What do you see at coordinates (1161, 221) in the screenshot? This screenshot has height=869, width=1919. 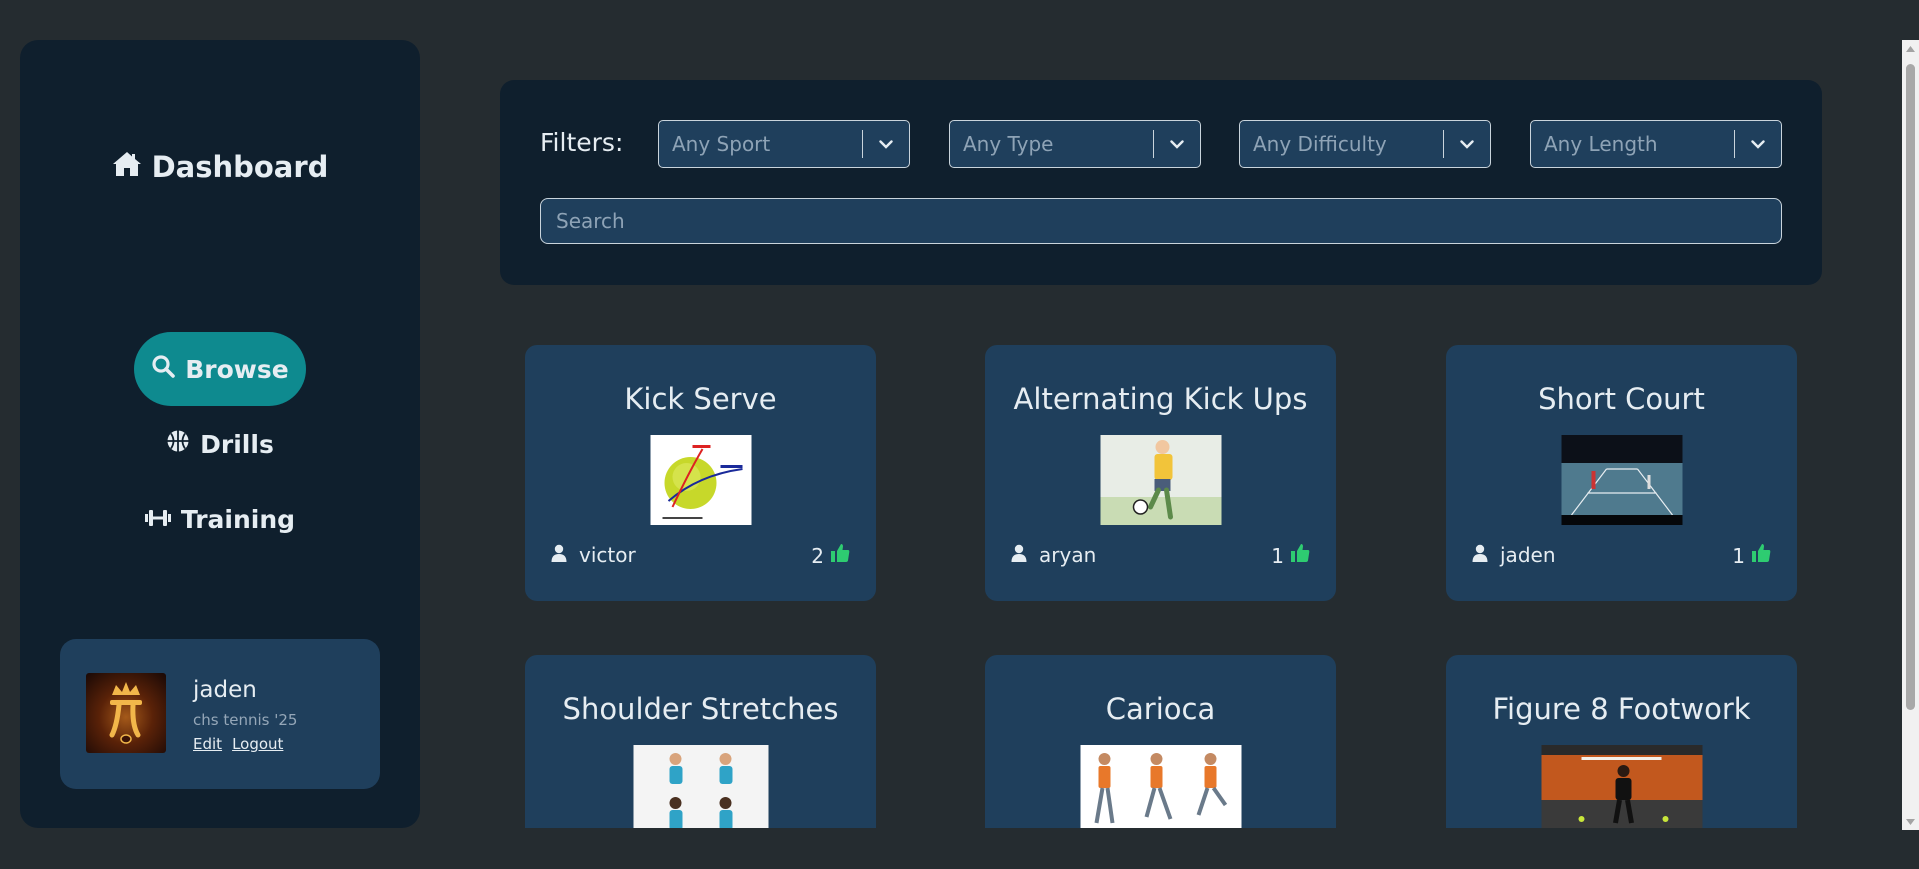 I see `search-input` at bounding box center [1161, 221].